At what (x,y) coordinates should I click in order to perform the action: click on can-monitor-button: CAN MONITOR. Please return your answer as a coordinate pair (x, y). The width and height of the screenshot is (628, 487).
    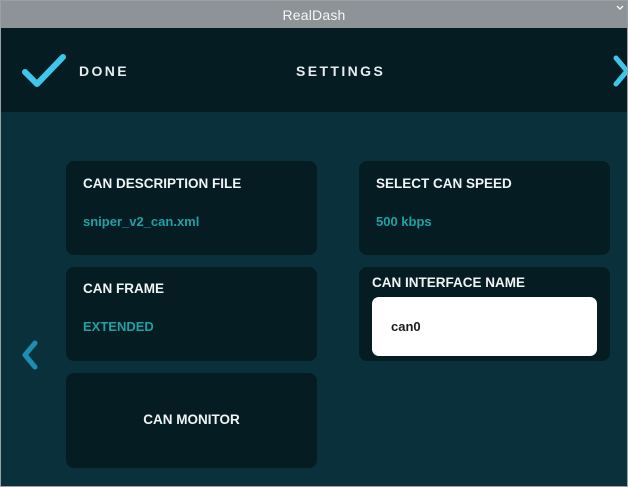
    Looking at the image, I should click on (191, 420).